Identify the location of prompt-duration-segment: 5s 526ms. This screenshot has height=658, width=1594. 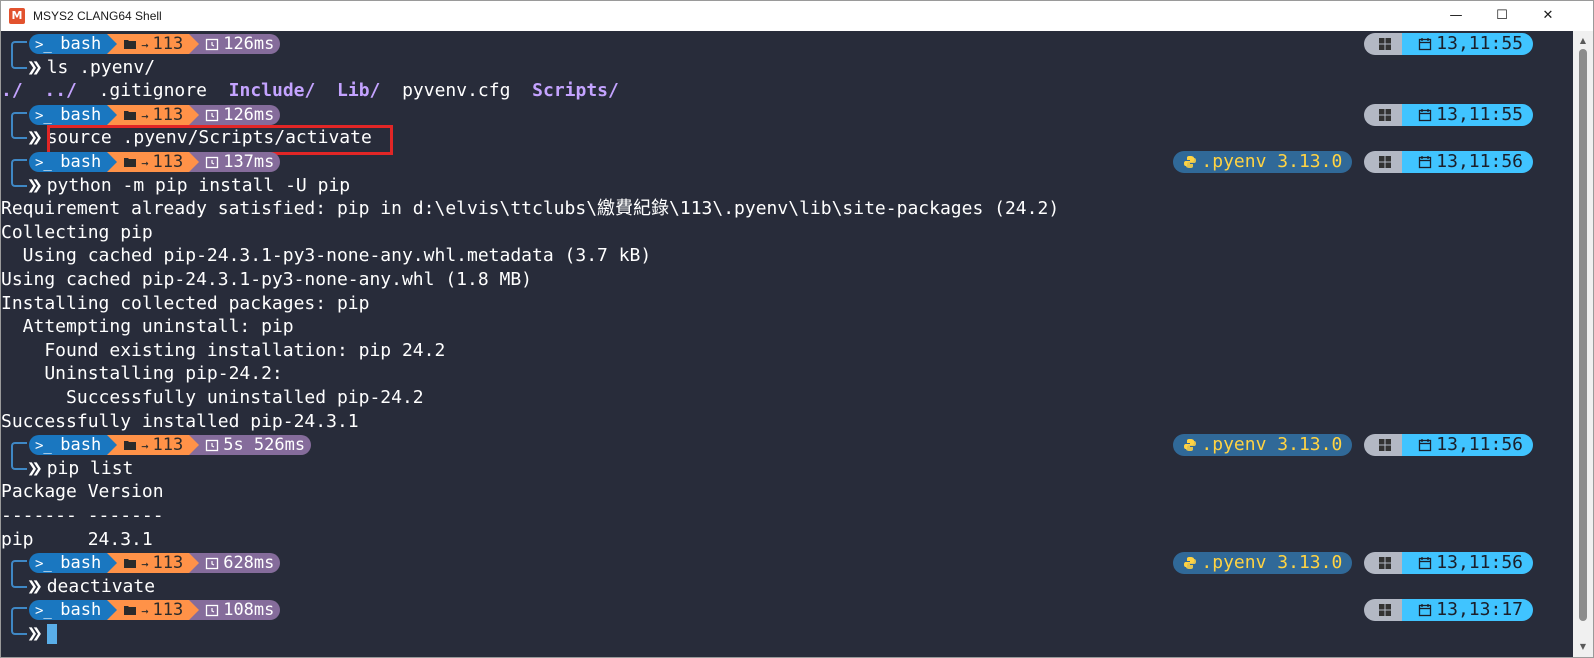
(255, 445).